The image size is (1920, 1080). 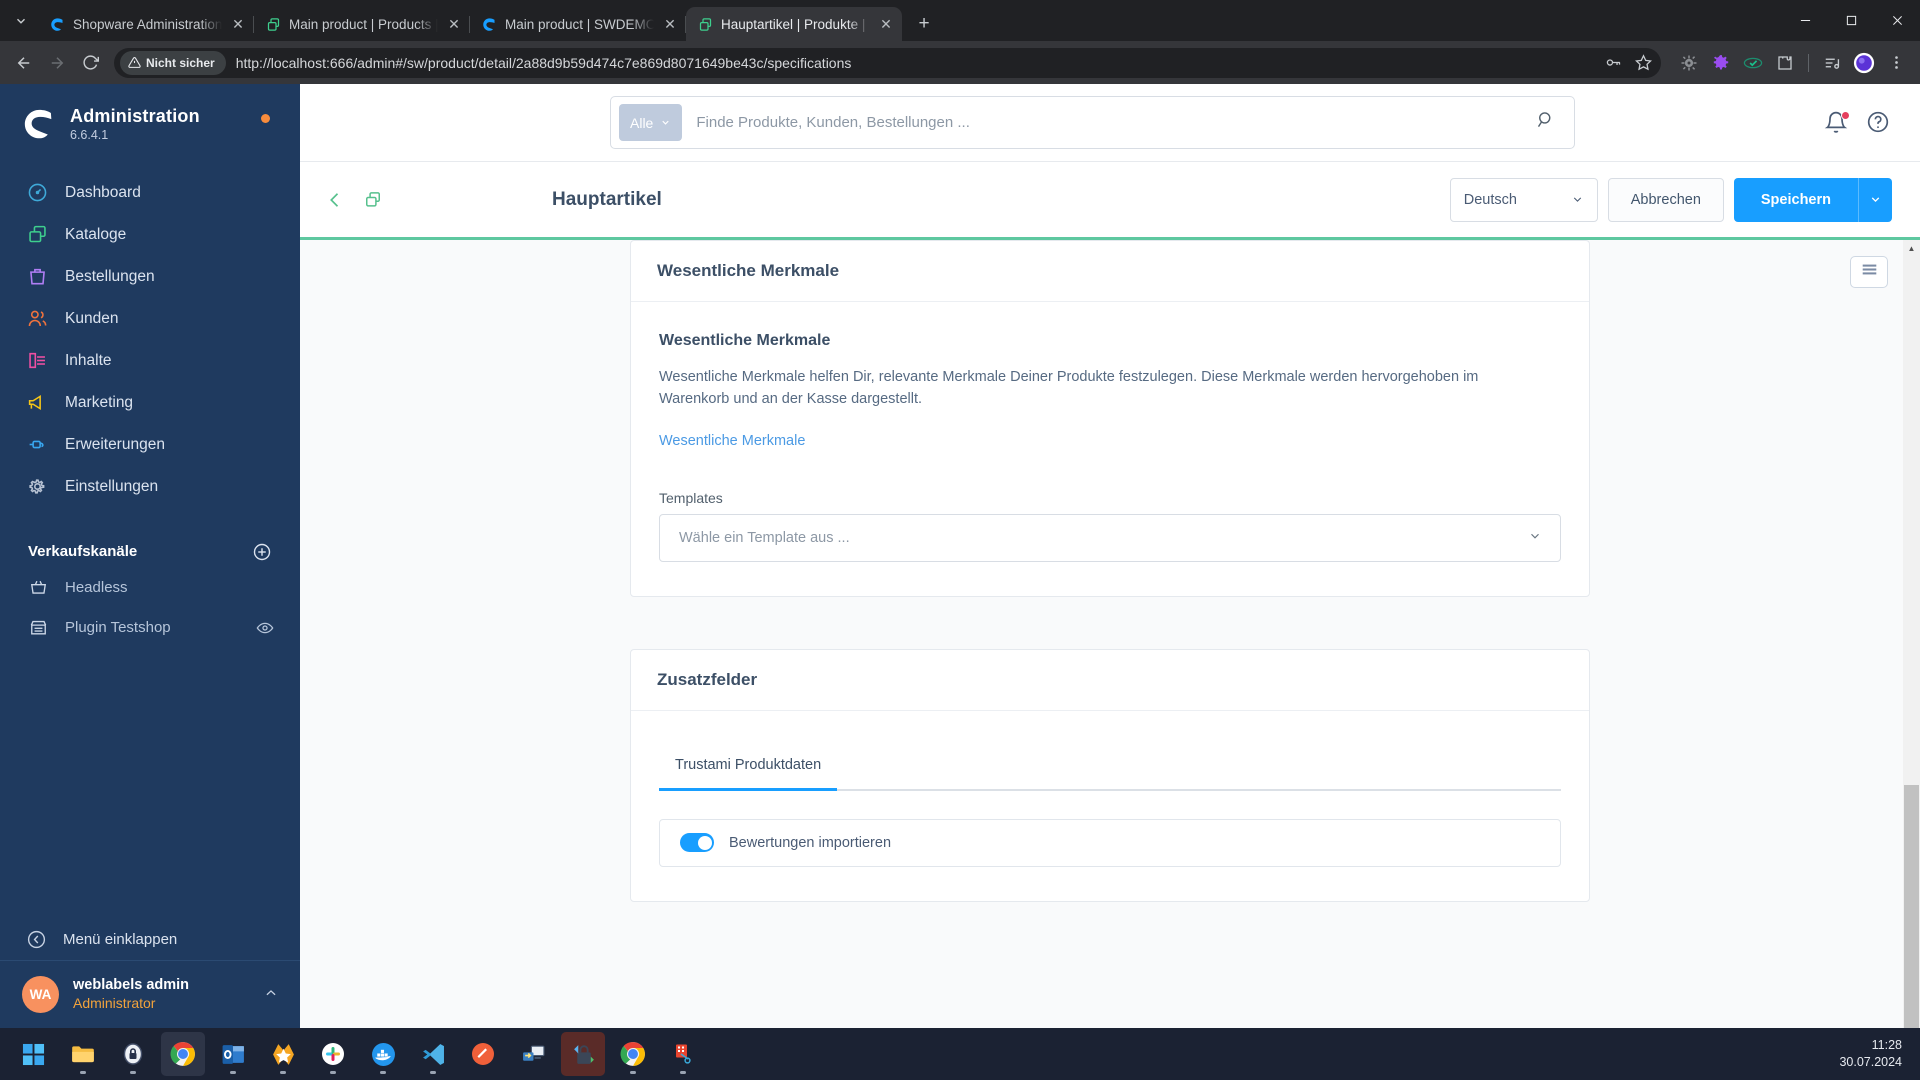 I want to click on sidebar-brand: Administration 6.6.4.1, so click(x=150, y=113).